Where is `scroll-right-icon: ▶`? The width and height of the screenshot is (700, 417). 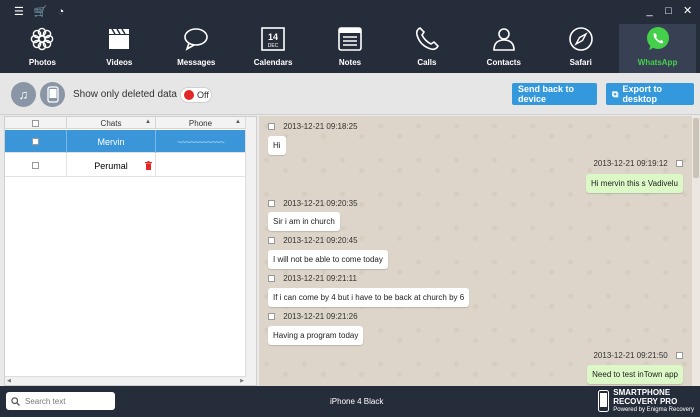 scroll-right-icon: ▶ is located at coordinates (242, 381).